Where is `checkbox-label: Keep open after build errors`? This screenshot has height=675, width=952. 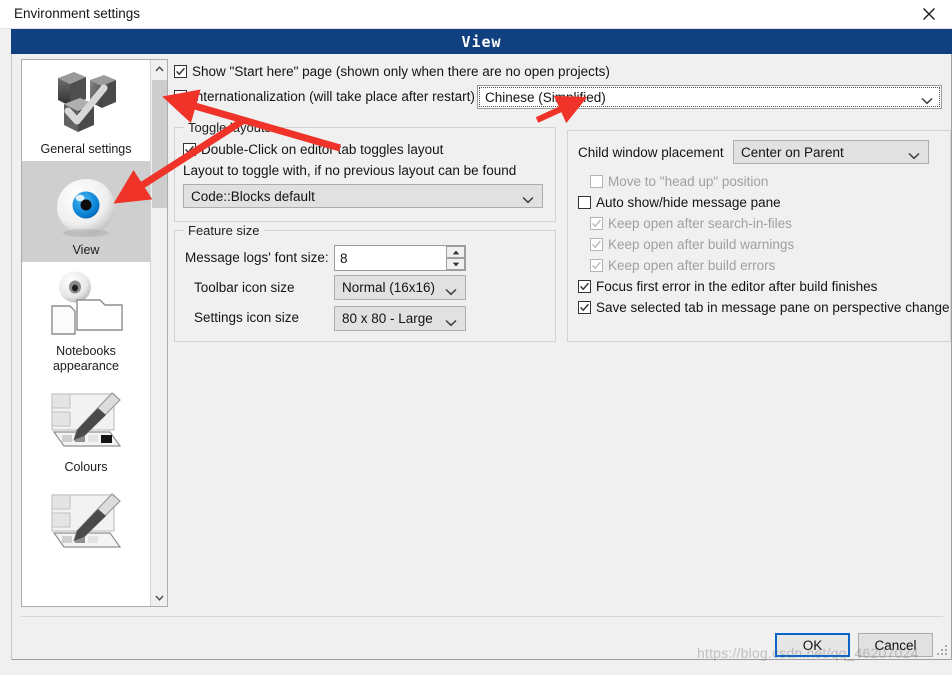
checkbox-label: Keep open after build errors is located at coordinates (692, 265).